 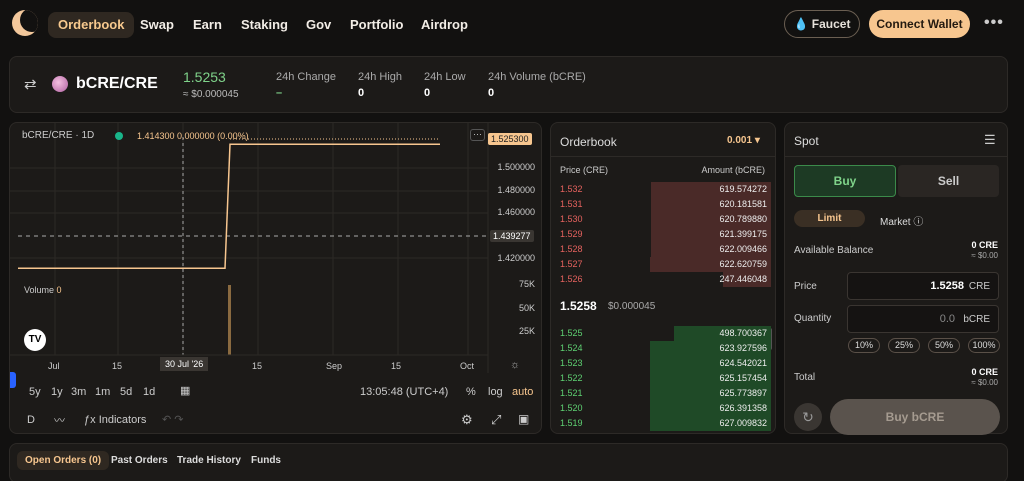 What do you see at coordinates (665, 363) in the screenshot?
I see `bid-row: 1.523 624.542021` at bounding box center [665, 363].